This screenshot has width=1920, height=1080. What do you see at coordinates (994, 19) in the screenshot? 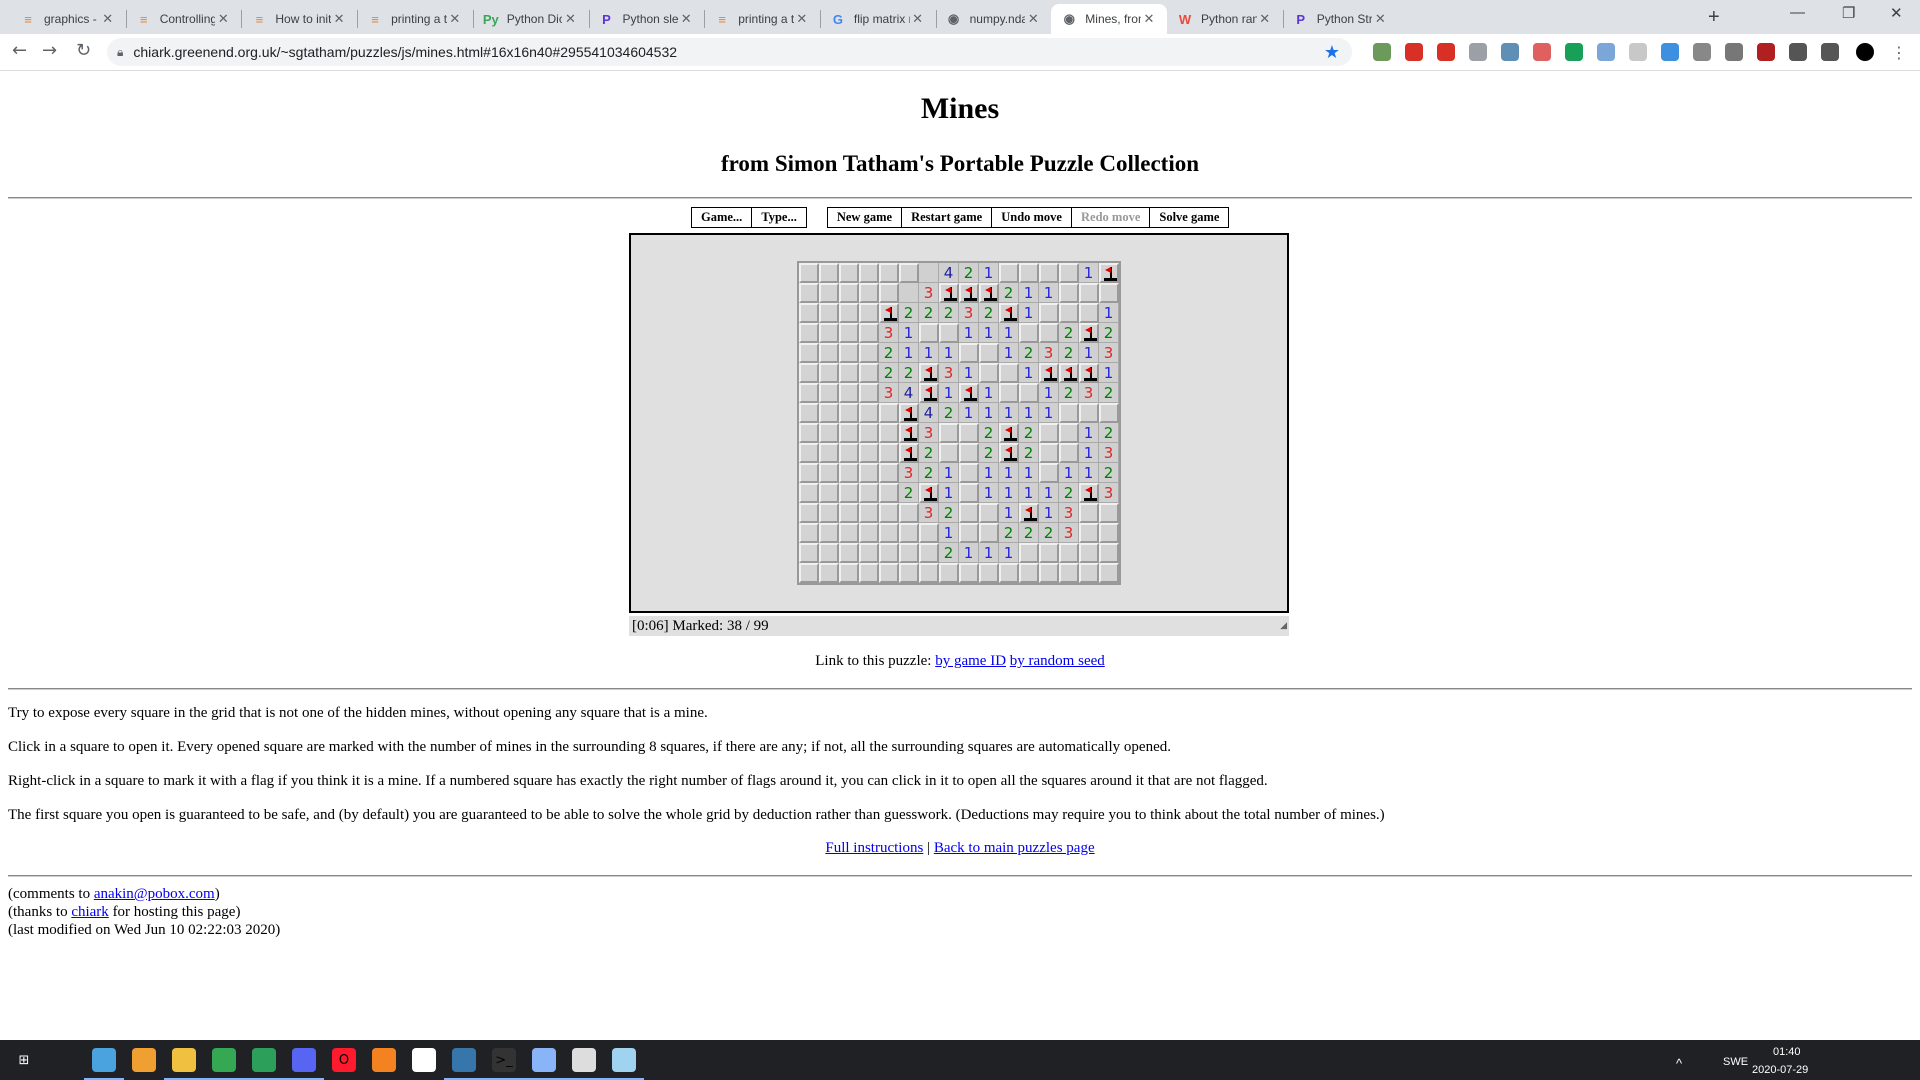
I see `browser-tab: ◉ numpy.ndarra✕` at bounding box center [994, 19].